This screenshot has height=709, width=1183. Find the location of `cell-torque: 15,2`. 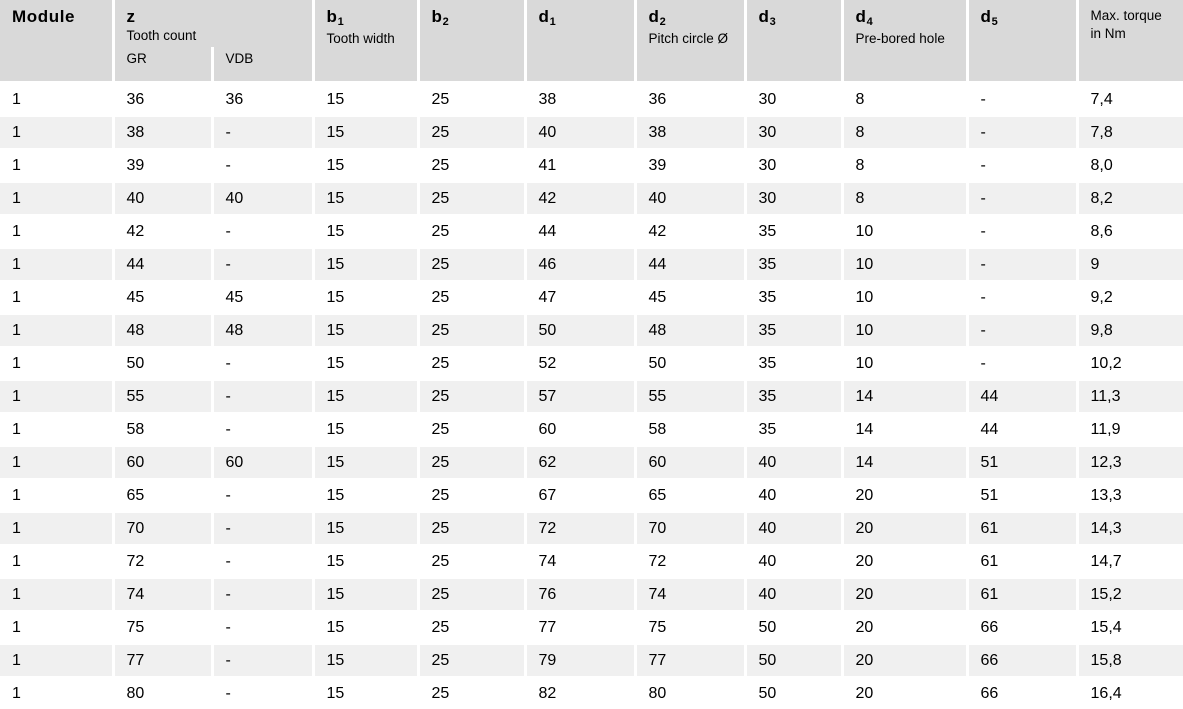

cell-torque: 15,2 is located at coordinates (1130, 594).